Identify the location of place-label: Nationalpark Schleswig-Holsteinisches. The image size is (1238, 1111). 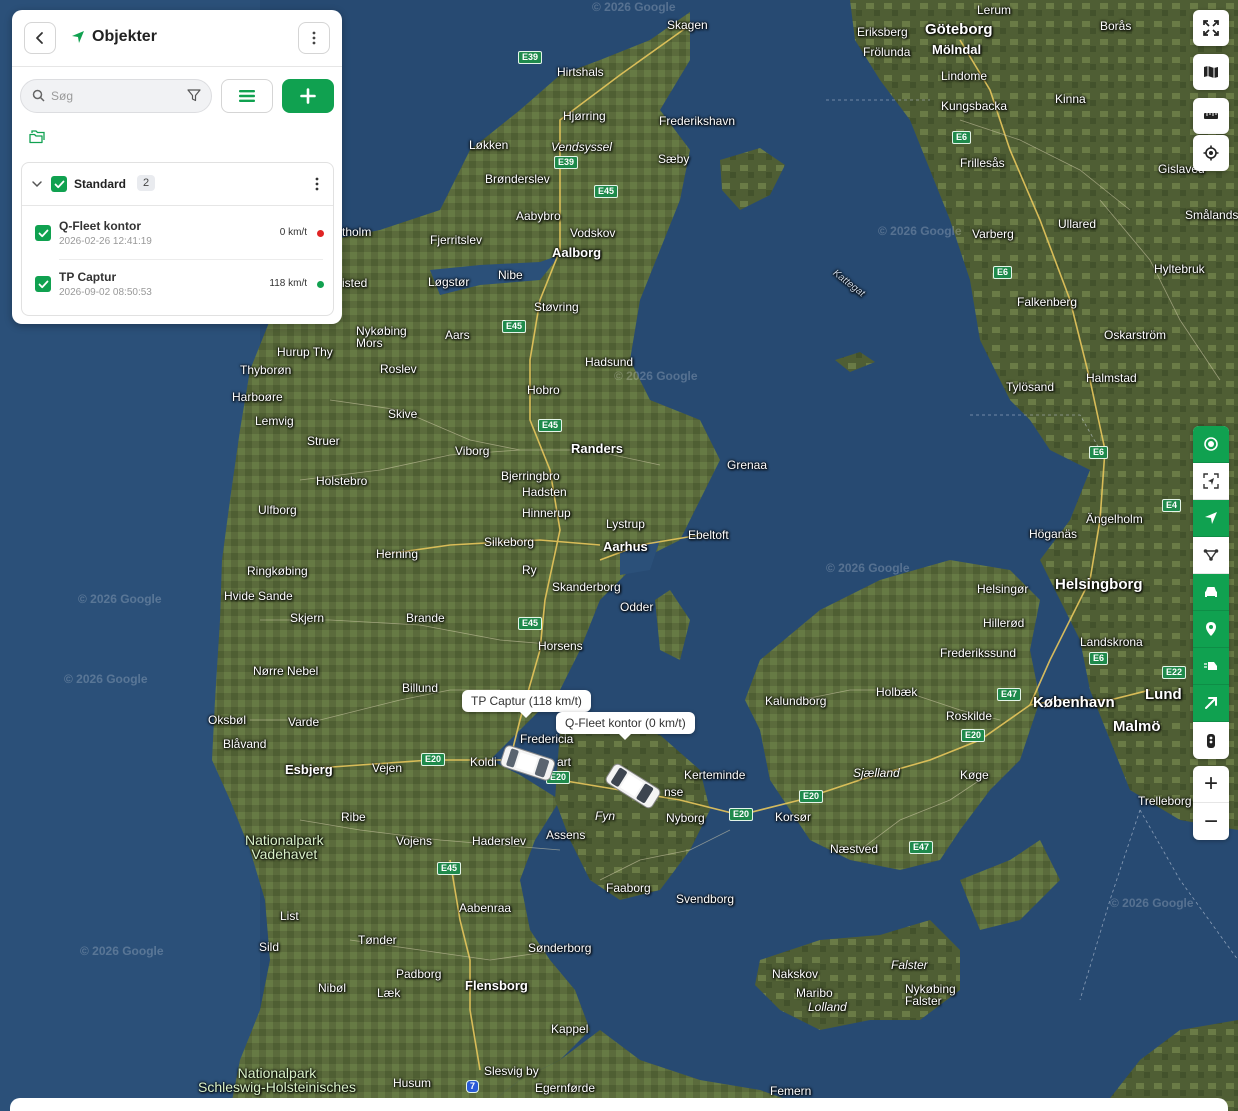
(277, 1080).